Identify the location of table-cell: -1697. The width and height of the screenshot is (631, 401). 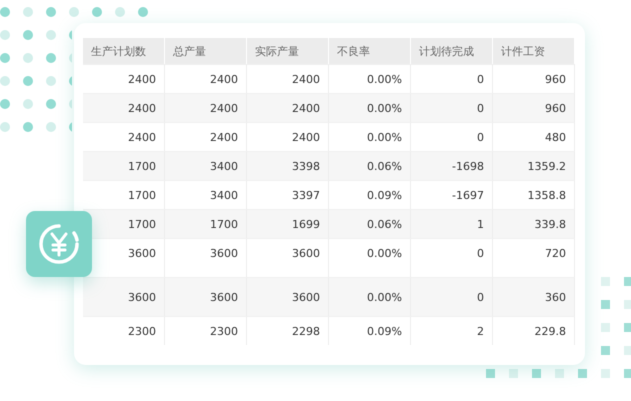
(452, 194).